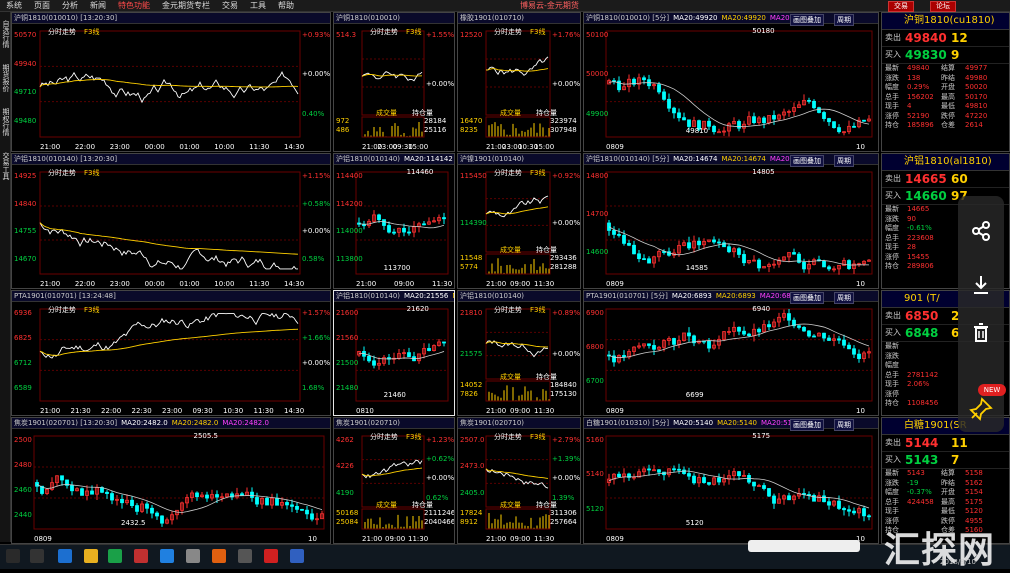 The height and width of the screenshot is (573, 1010). What do you see at coordinates (313, 258) in the screenshot?
I see `pct-tick-label: 0.58%` at bounding box center [313, 258].